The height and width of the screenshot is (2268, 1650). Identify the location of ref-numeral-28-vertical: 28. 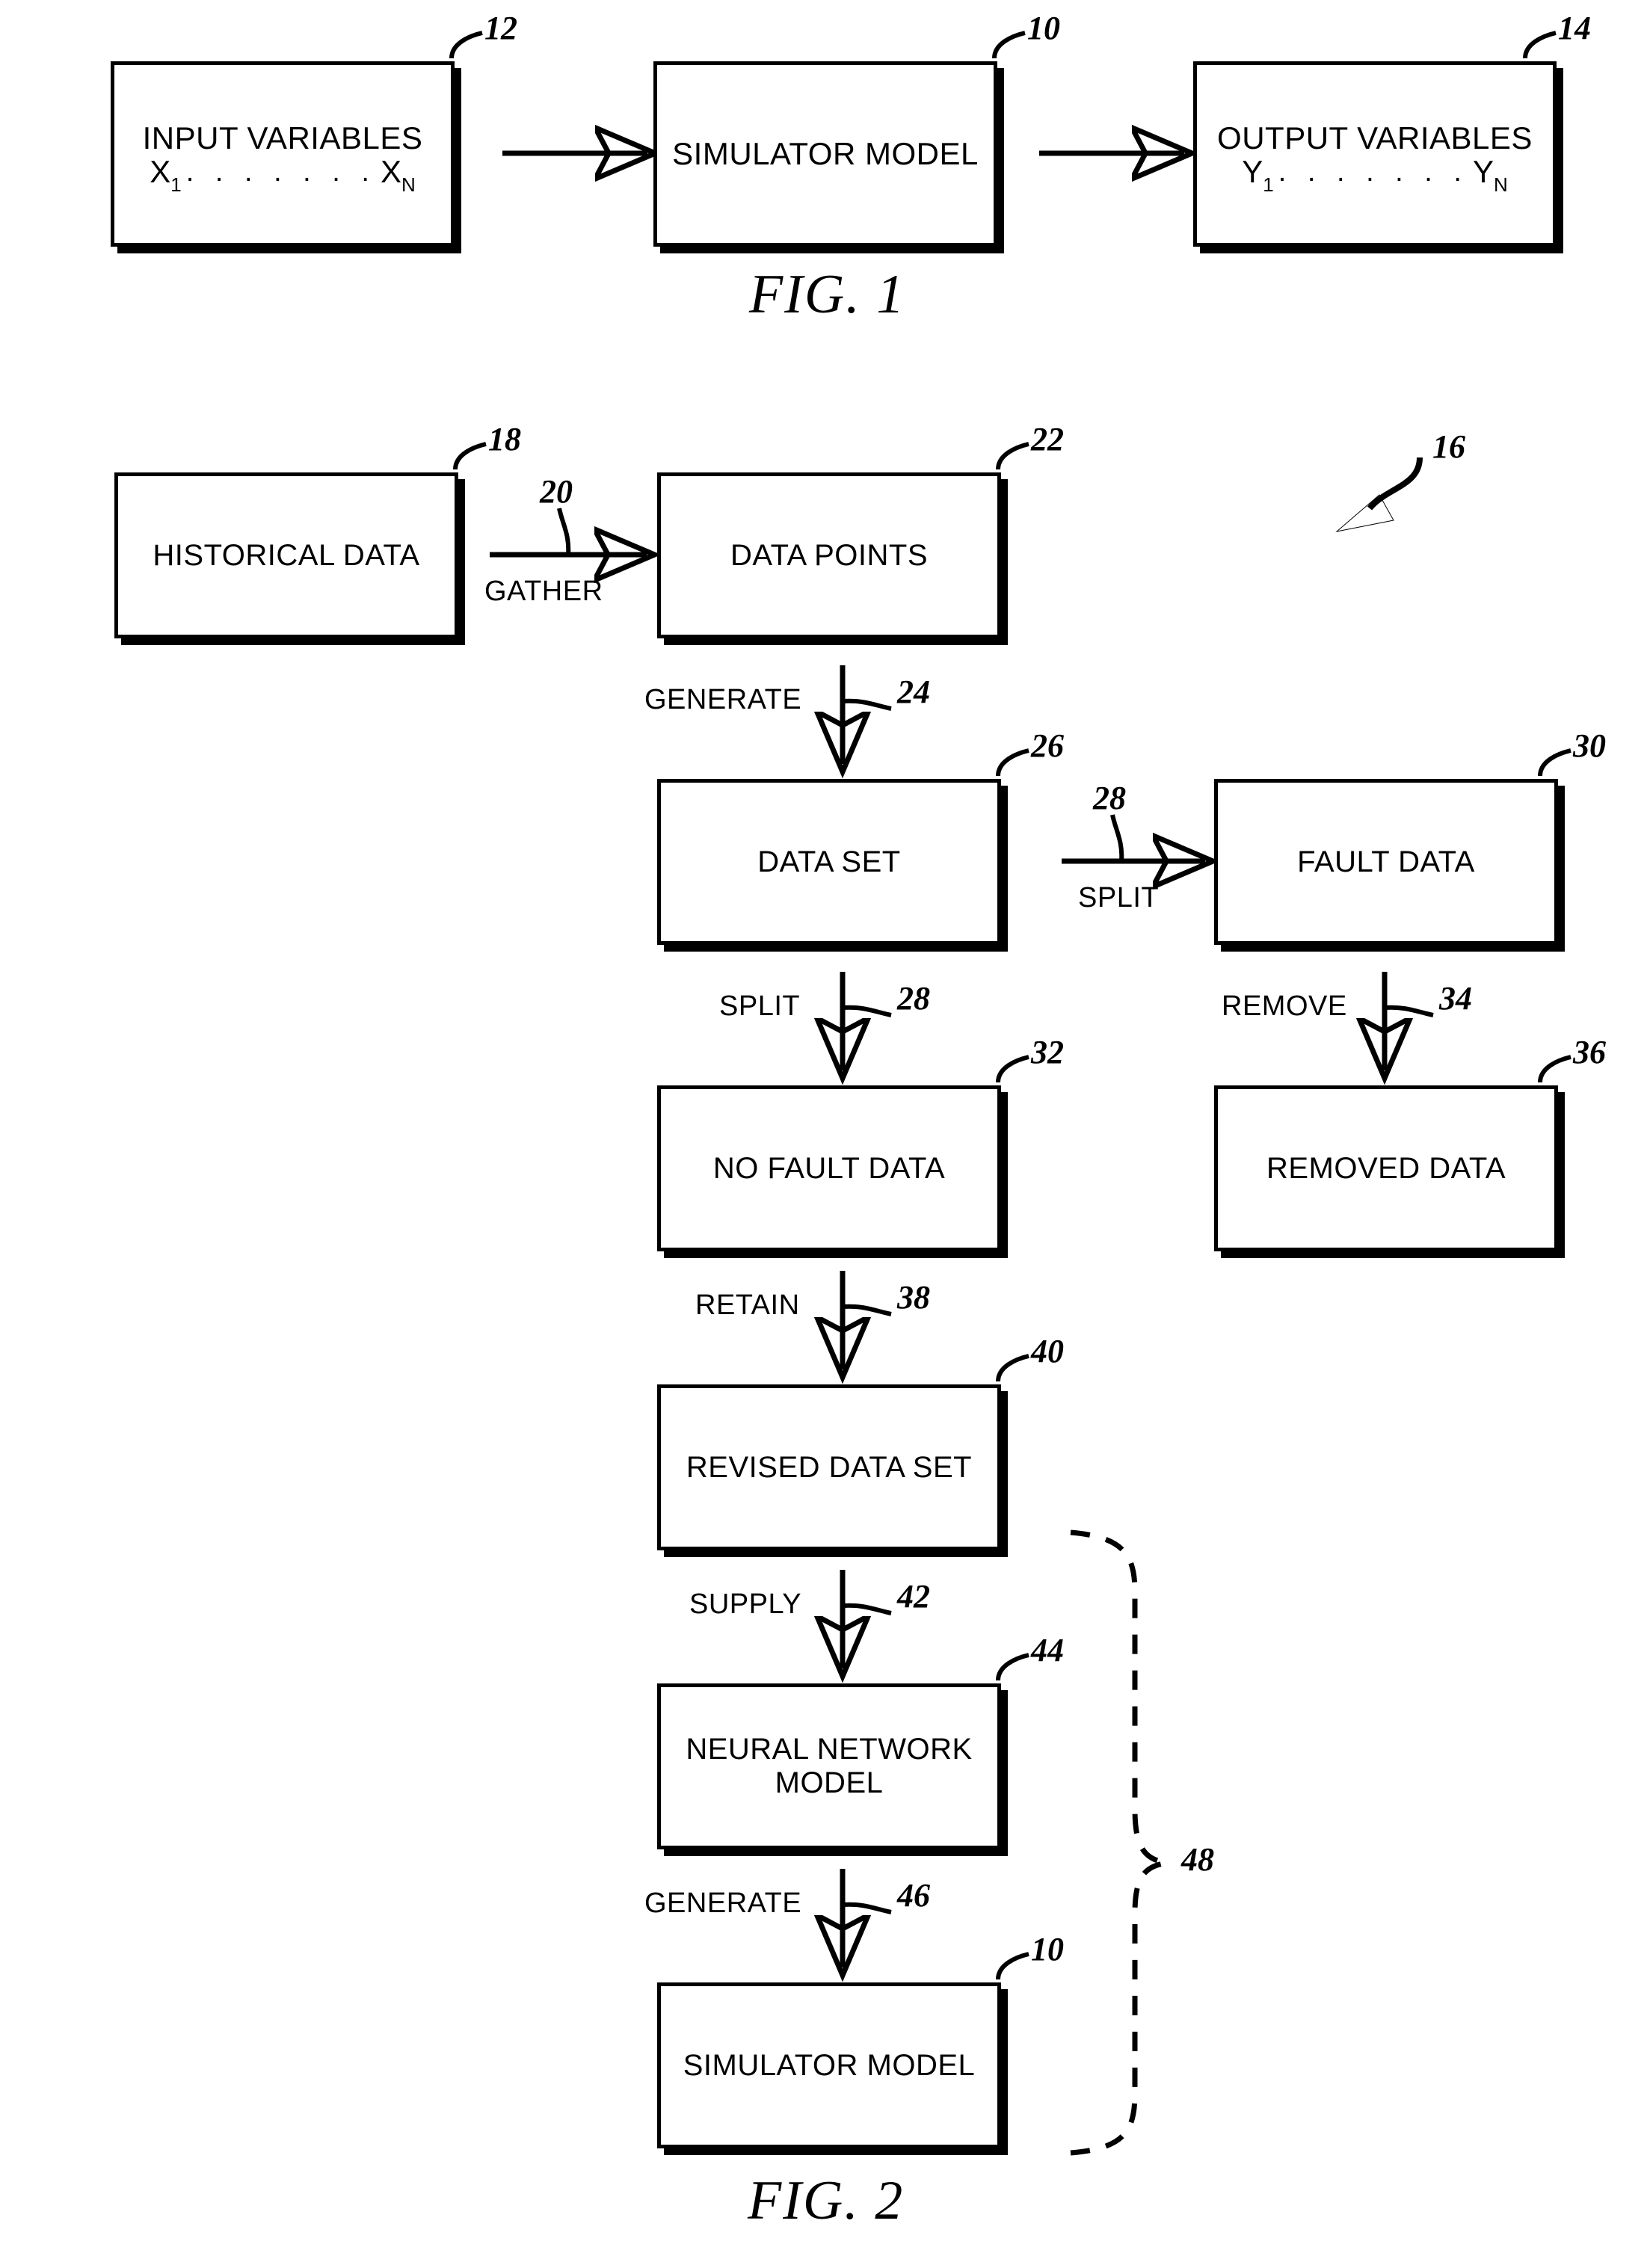
(914, 998).